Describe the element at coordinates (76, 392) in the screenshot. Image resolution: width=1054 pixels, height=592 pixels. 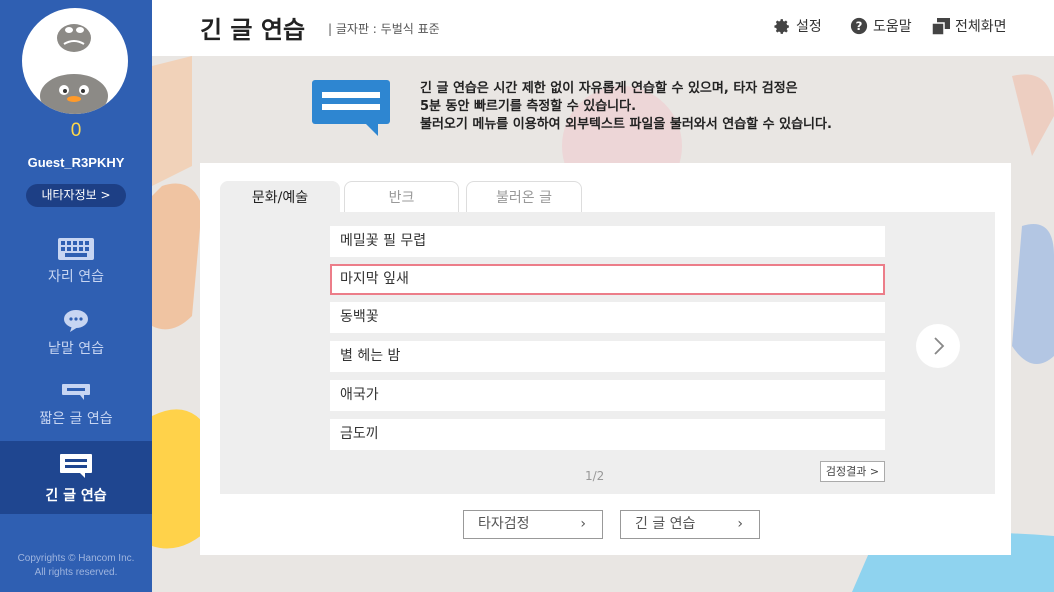
I see `short-text-icon` at that location.